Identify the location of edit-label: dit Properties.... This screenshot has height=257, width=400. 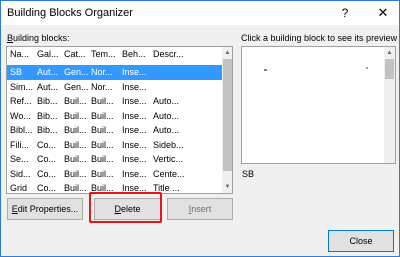
(48, 209).